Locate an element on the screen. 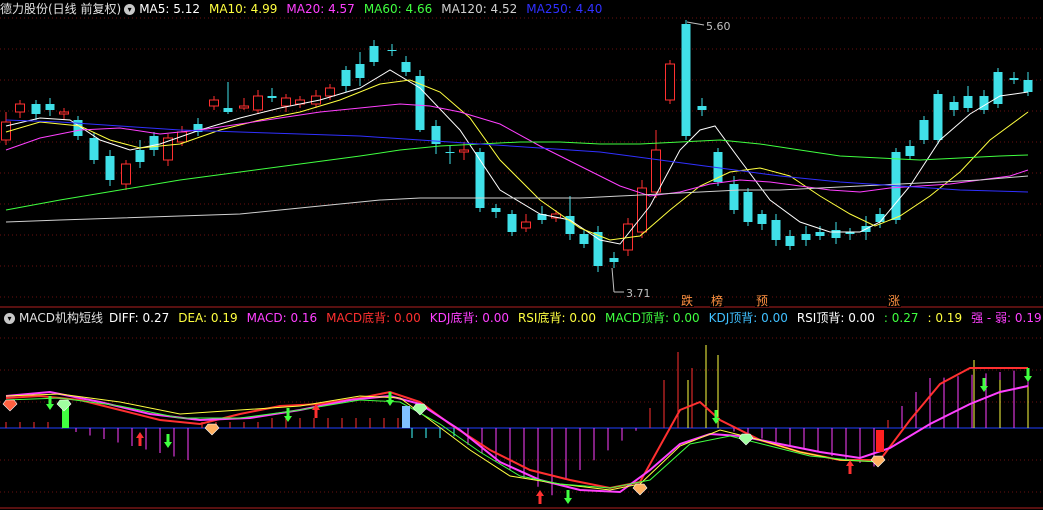 Image resolution: width=1043 pixels, height=510 pixels. signal-marker-2: 预 is located at coordinates (762, 301).